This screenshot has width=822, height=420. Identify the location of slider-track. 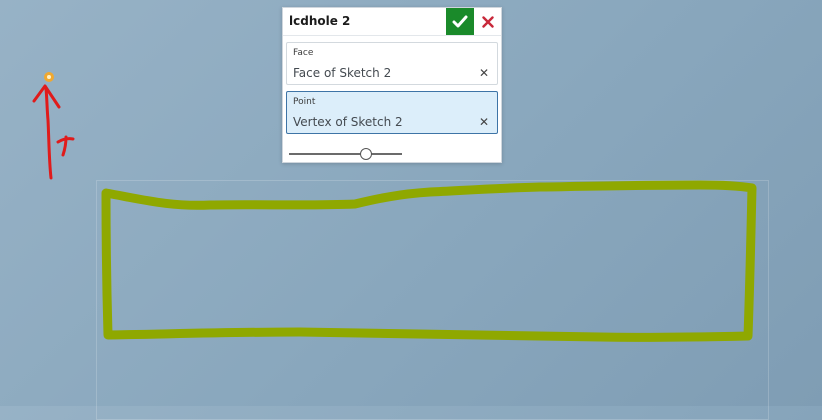
(345, 154).